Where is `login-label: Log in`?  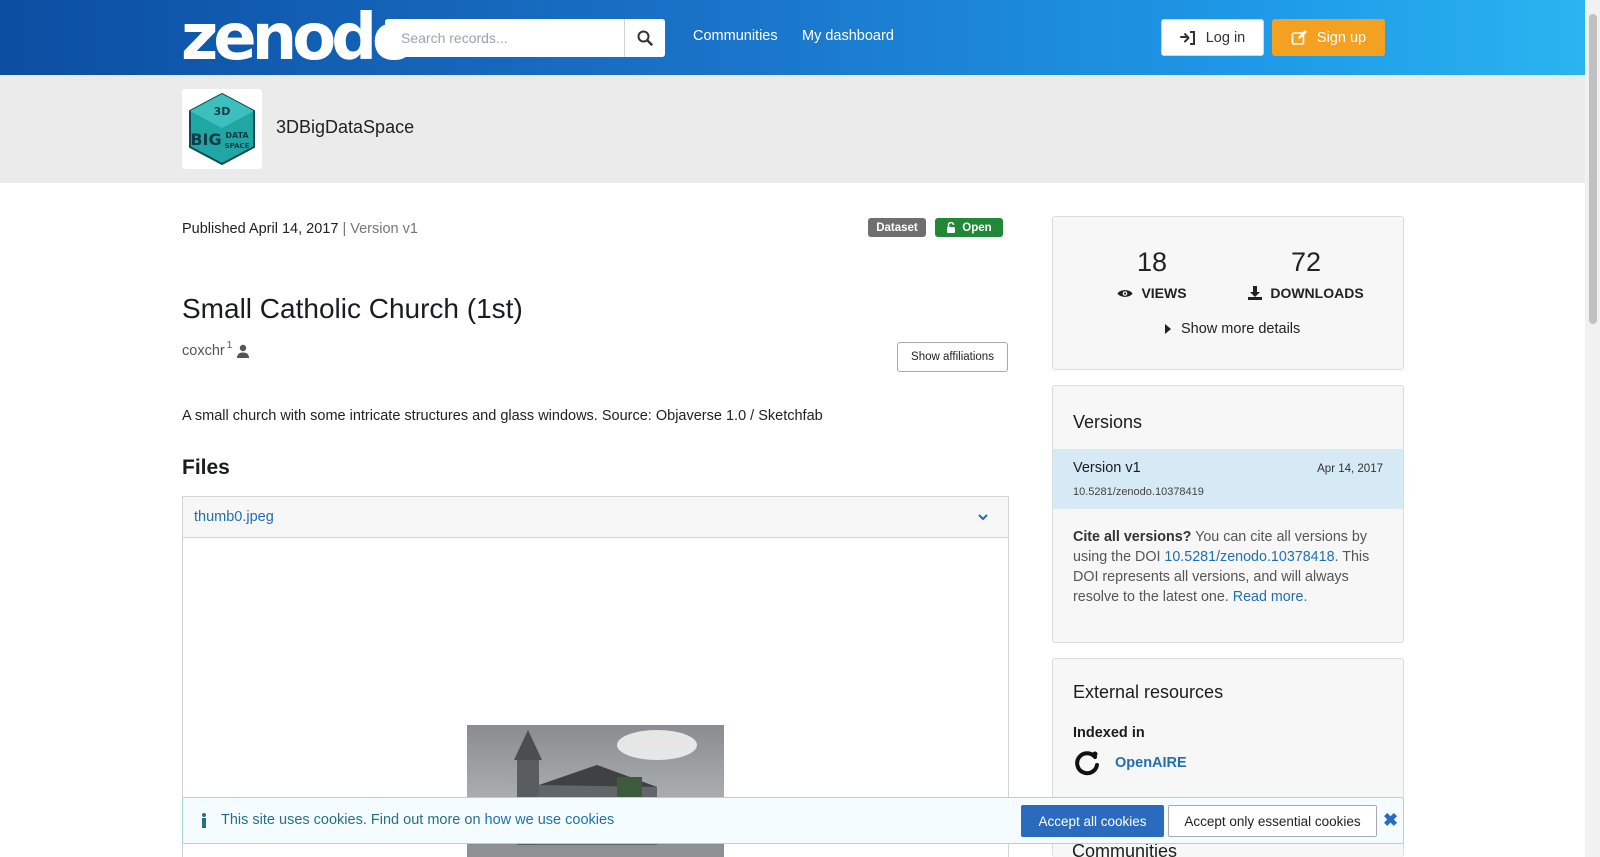 login-label: Log in is located at coordinates (1225, 37).